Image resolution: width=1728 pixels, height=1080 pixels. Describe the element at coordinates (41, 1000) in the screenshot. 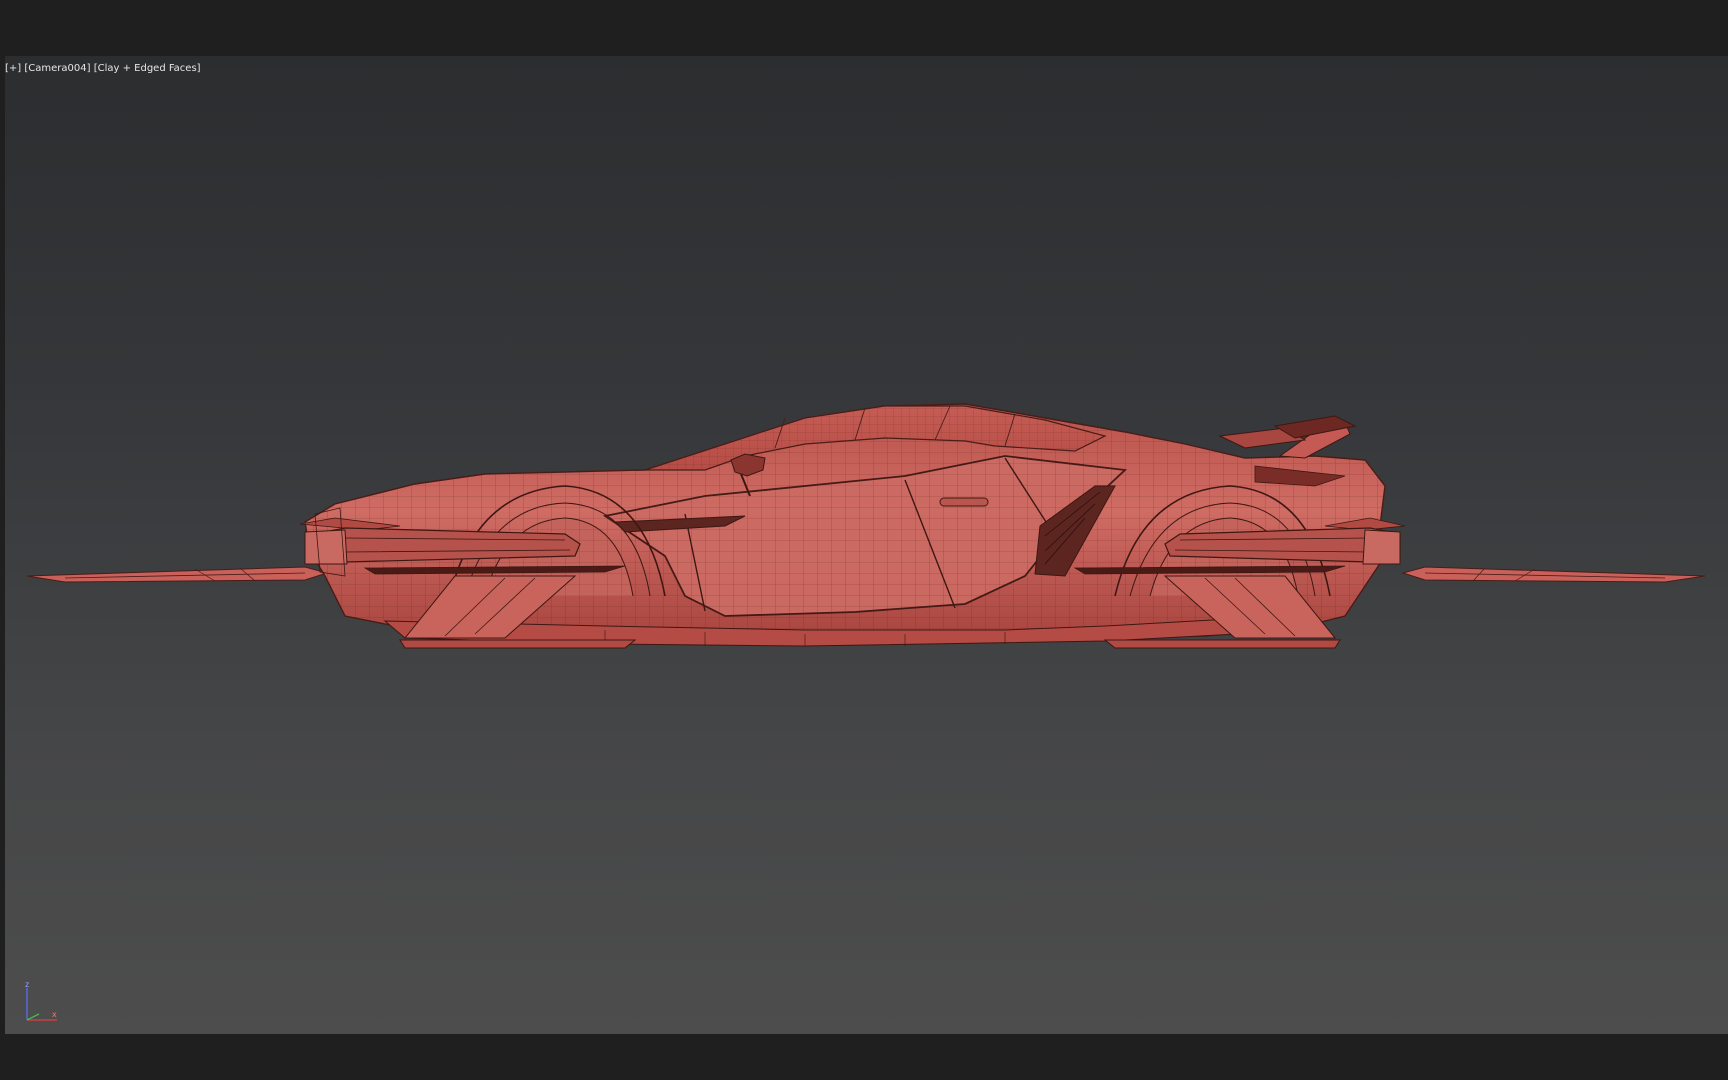

I see `axis-gizmo-icon: z x` at that location.